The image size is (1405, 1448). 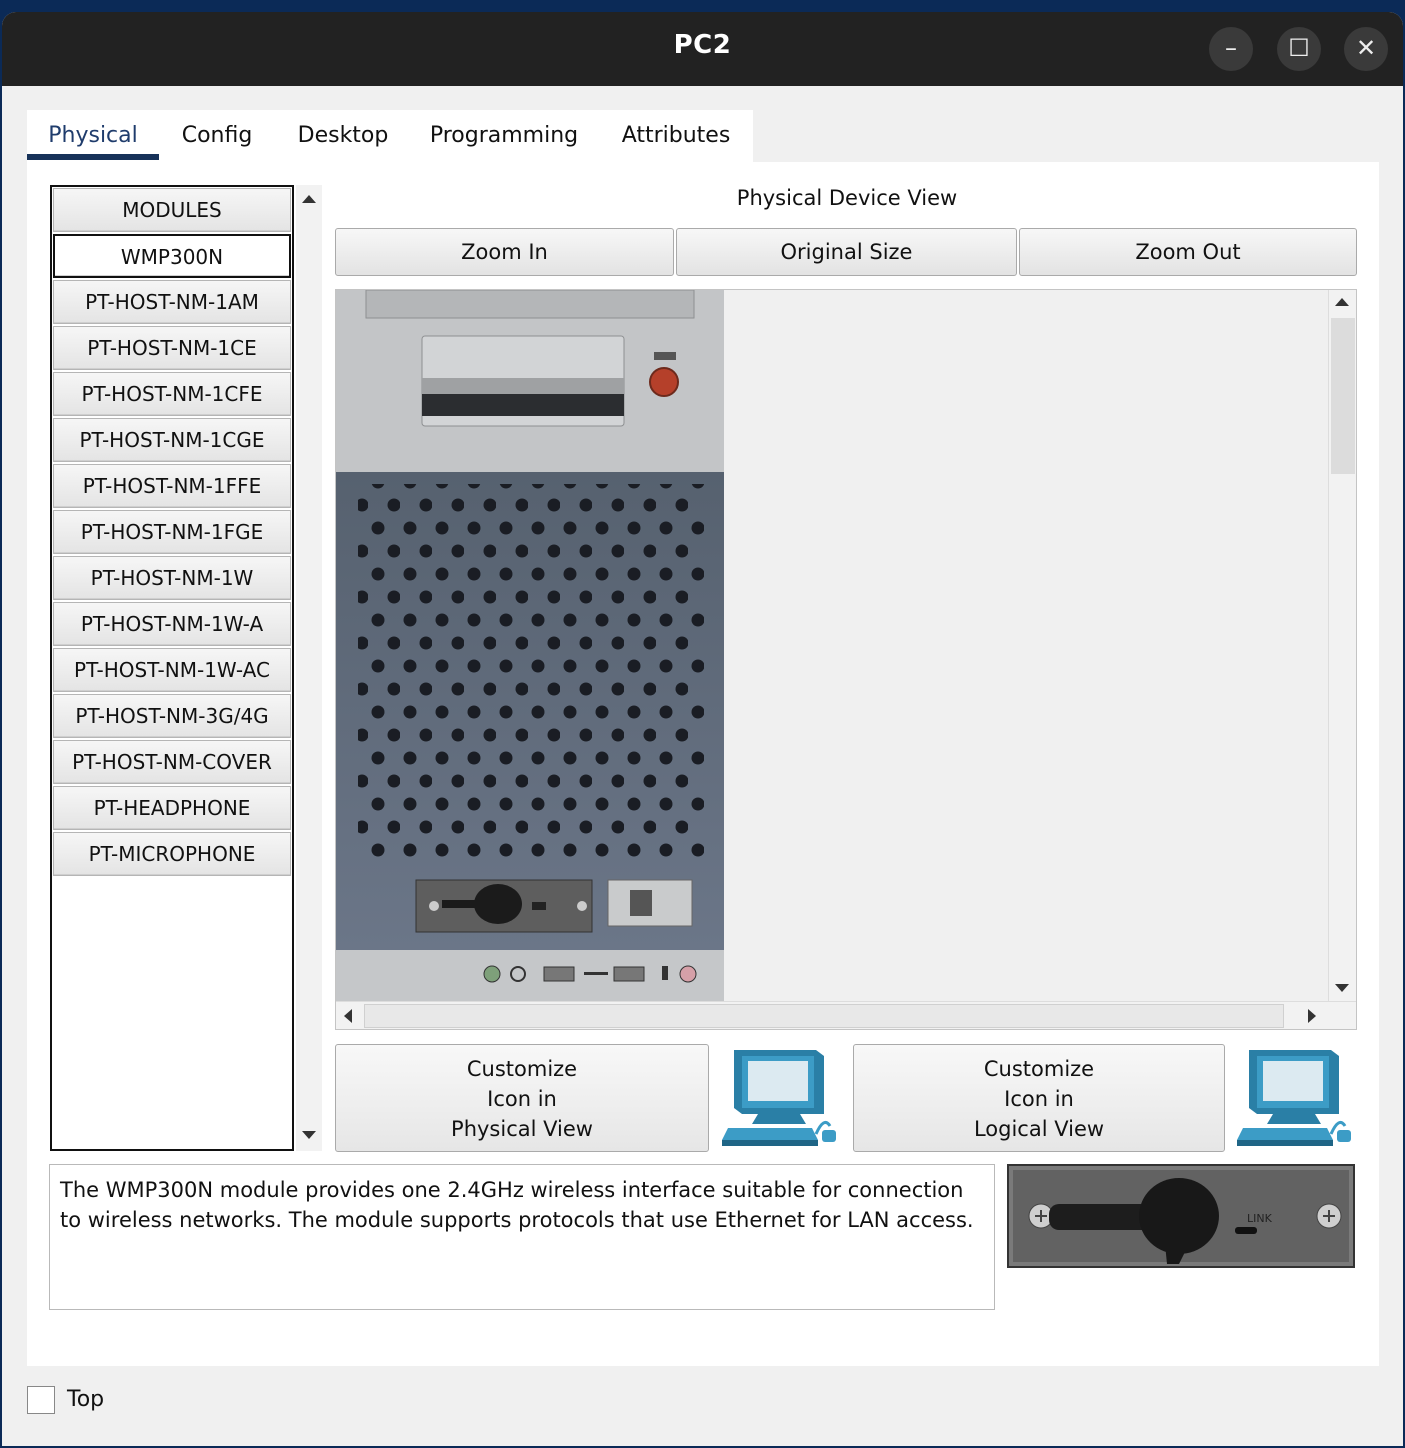 What do you see at coordinates (93, 157) in the screenshot?
I see `active-tab-indicator` at bounding box center [93, 157].